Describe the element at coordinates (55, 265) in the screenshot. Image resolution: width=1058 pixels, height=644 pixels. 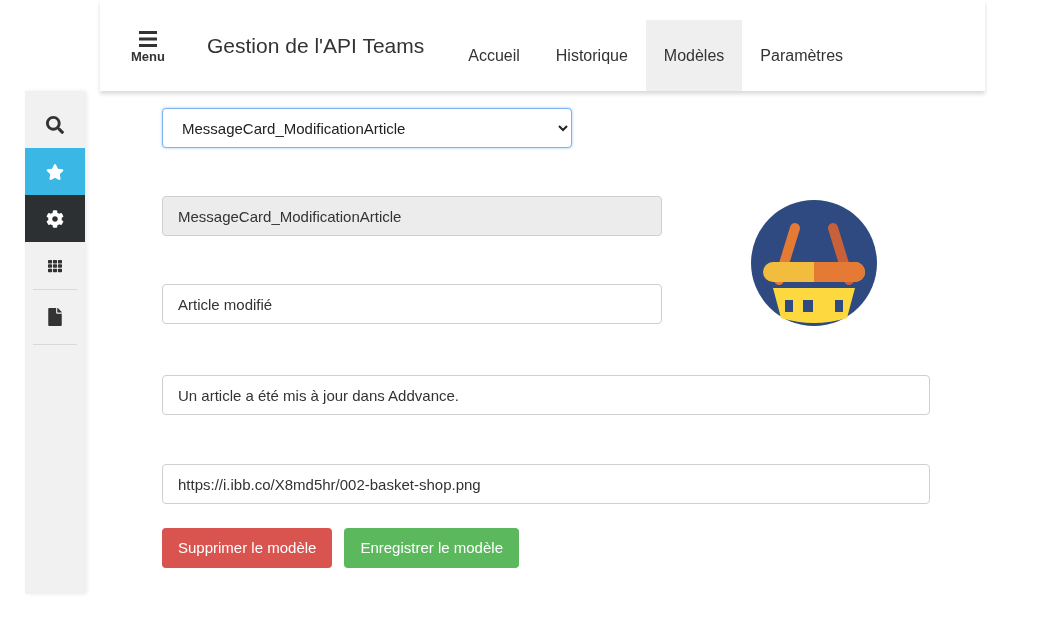
I see `grid-icon` at that location.